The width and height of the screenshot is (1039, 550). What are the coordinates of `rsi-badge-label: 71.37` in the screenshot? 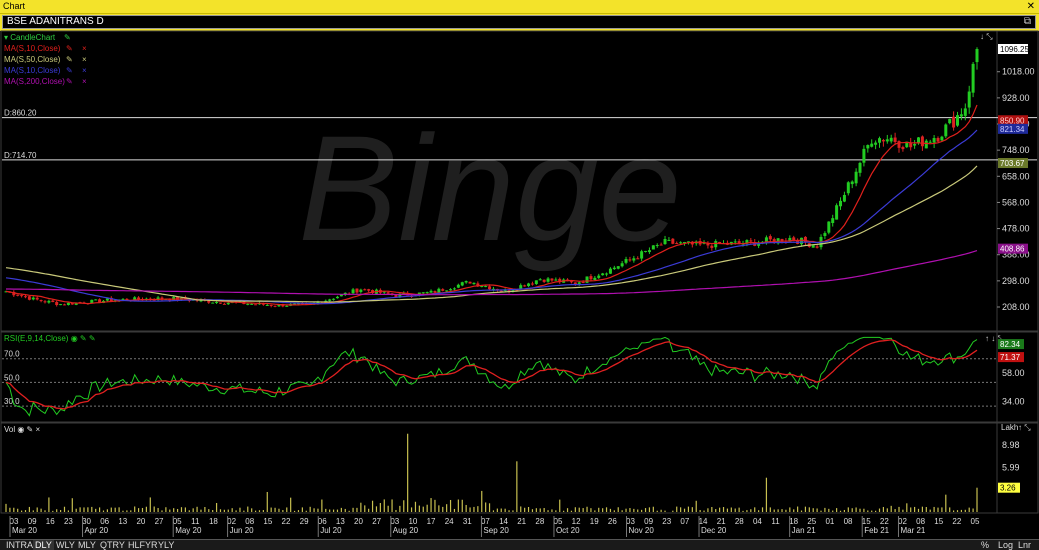 It's located at (1010, 357).